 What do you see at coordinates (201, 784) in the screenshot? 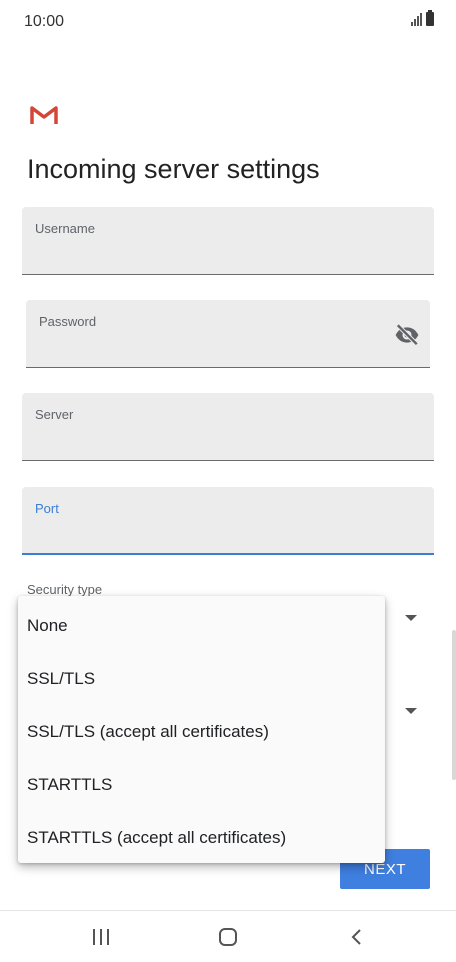
I see `menu-item-starttls: STARTTLS` at bounding box center [201, 784].